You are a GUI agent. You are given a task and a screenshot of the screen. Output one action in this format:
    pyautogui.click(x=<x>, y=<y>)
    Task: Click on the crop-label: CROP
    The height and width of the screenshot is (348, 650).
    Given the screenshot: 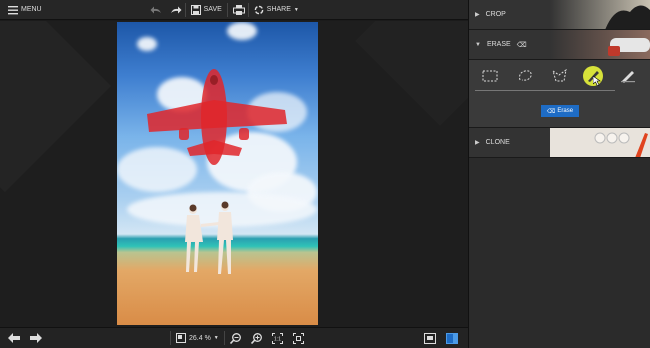 What is the action you would take?
    pyautogui.click(x=495, y=14)
    